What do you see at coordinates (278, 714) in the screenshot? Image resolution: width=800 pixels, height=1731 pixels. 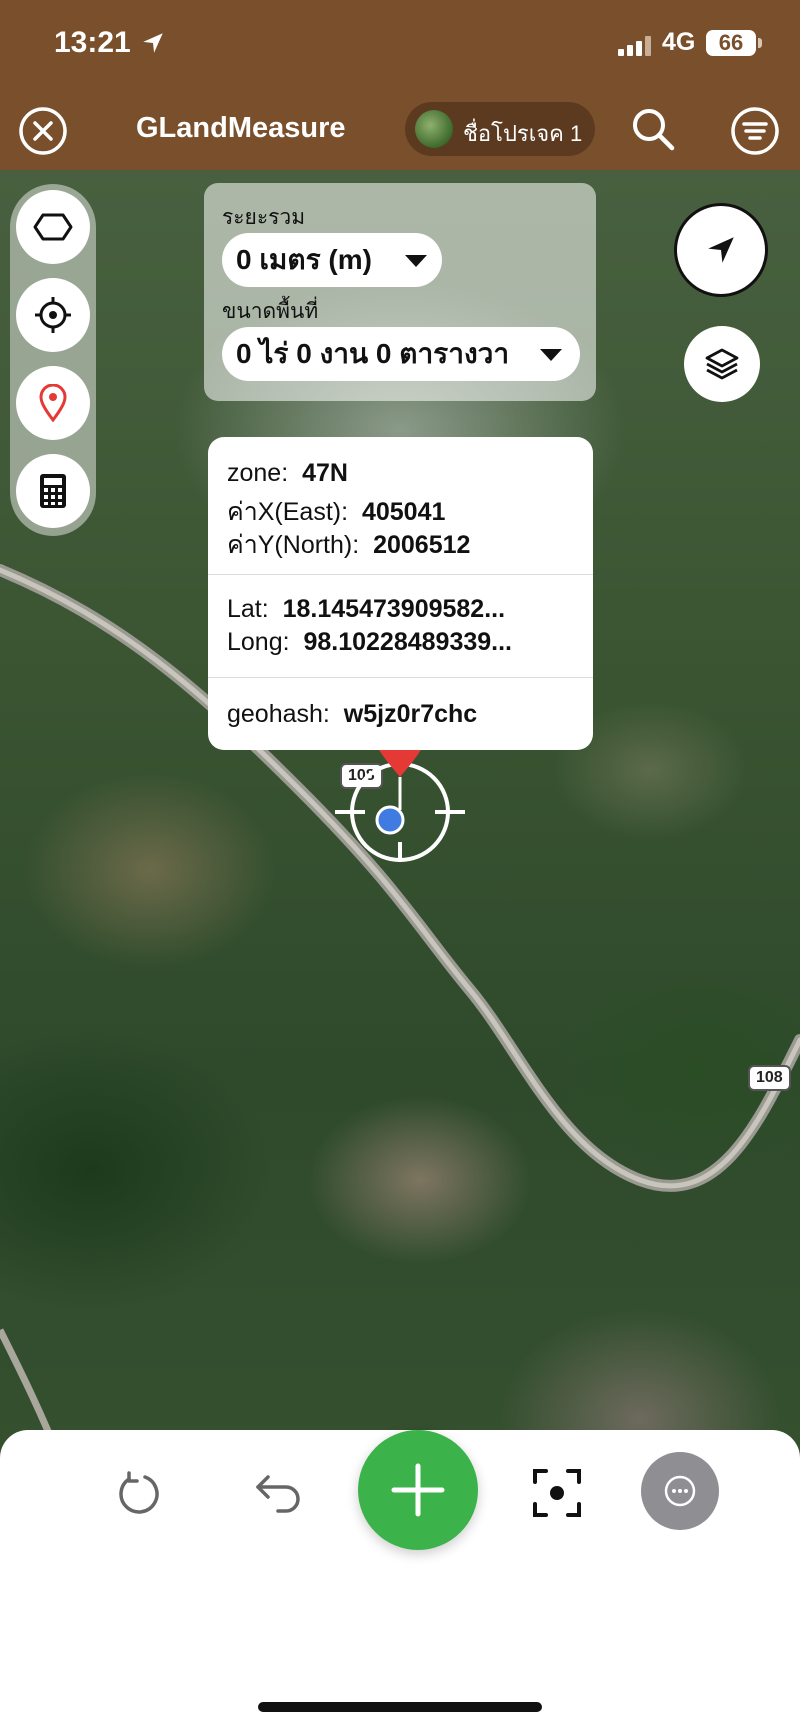 I see `geohash-label: geohash:` at bounding box center [278, 714].